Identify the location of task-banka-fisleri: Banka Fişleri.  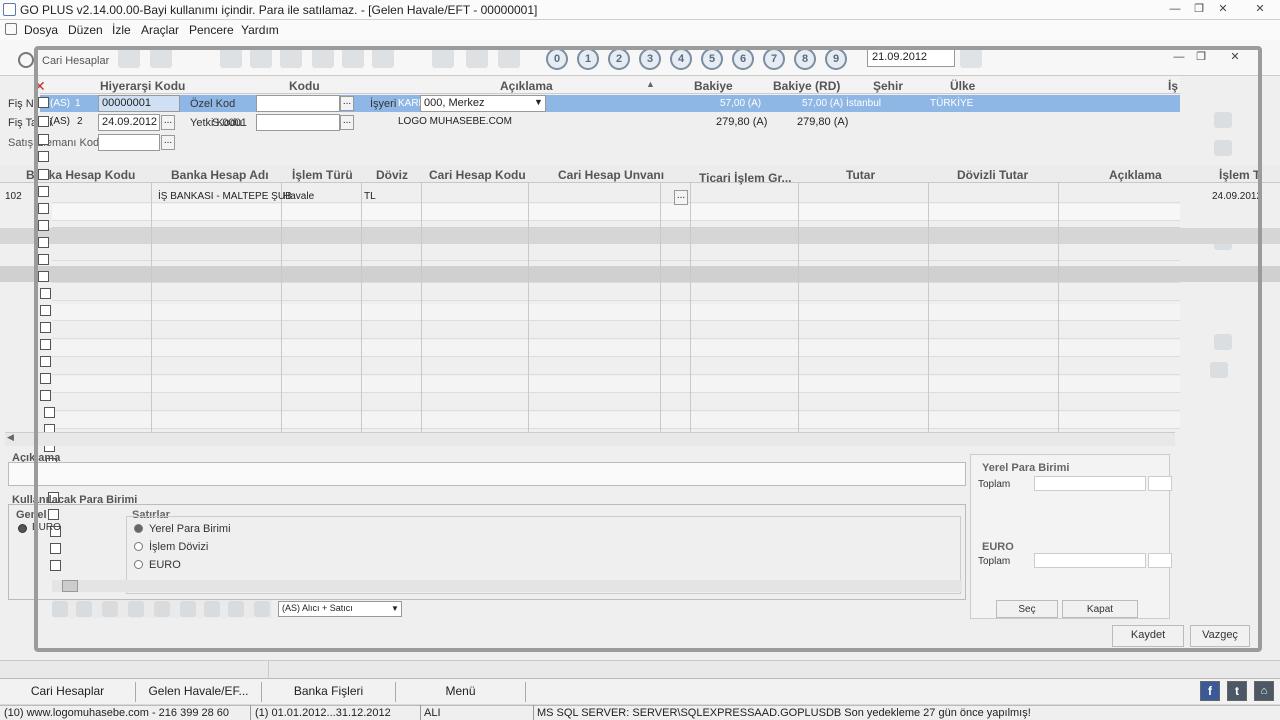
(329, 692).